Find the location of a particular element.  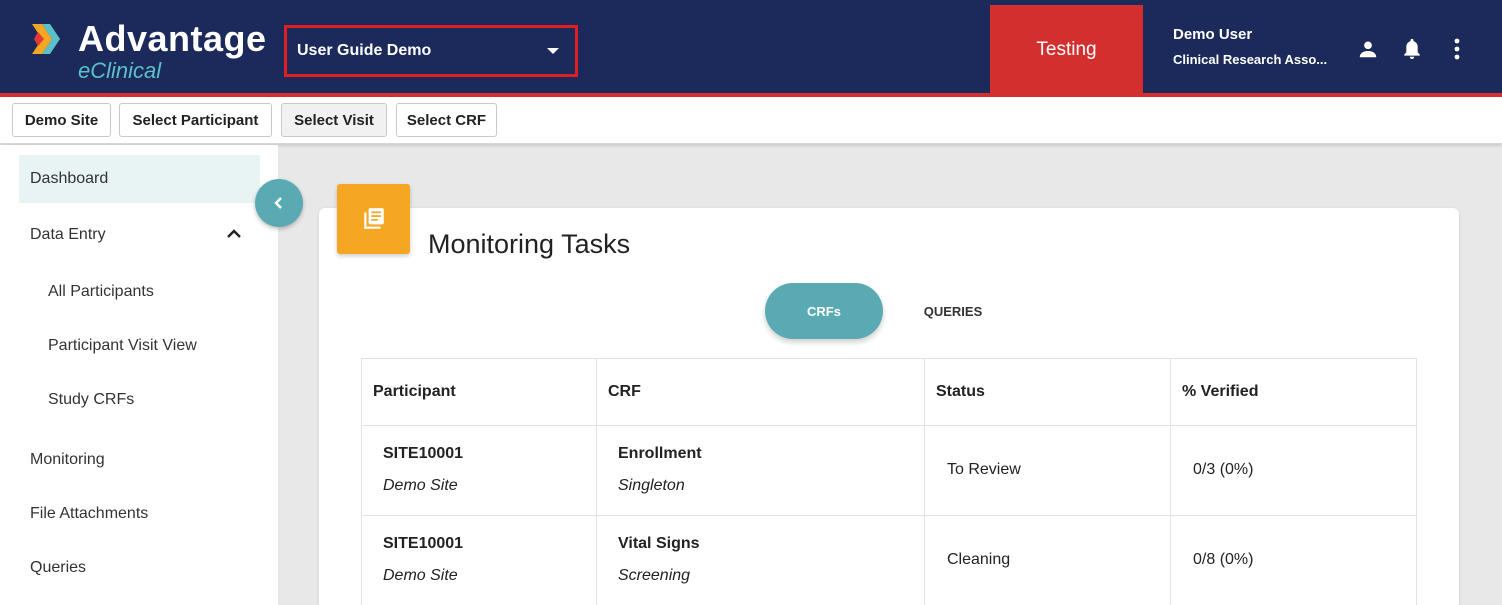

select-crf-button: Select CRF is located at coordinates (446, 120).